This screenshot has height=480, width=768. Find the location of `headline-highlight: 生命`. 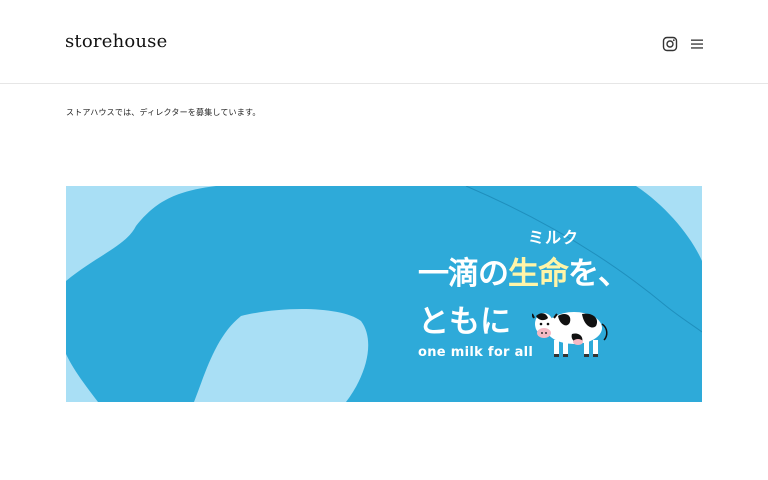

headline-highlight: 生命 is located at coordinates (538, 274).